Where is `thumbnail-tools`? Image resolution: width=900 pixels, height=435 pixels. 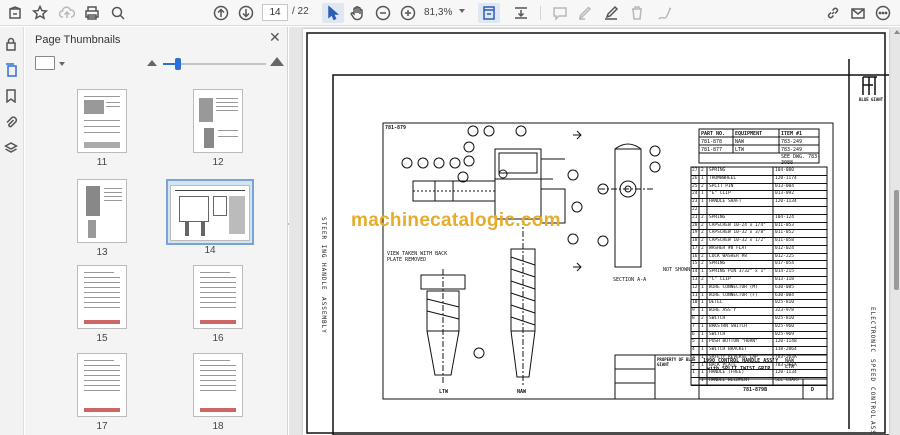
thumbnail-tools is located at coordinates (156, 63).